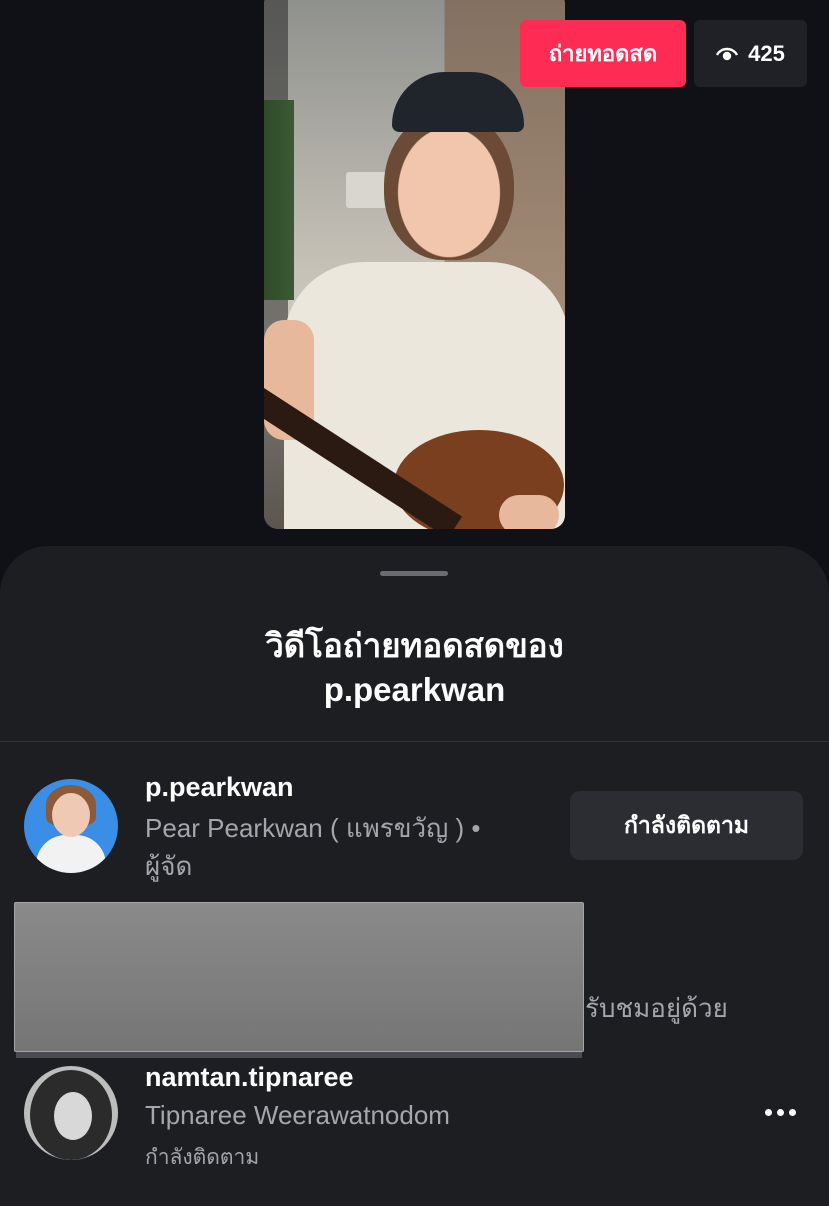  What do you see at coordinates (780, 1112) in the screenshot?
I see `more-options-icon` at bounding box center [780, 1112].